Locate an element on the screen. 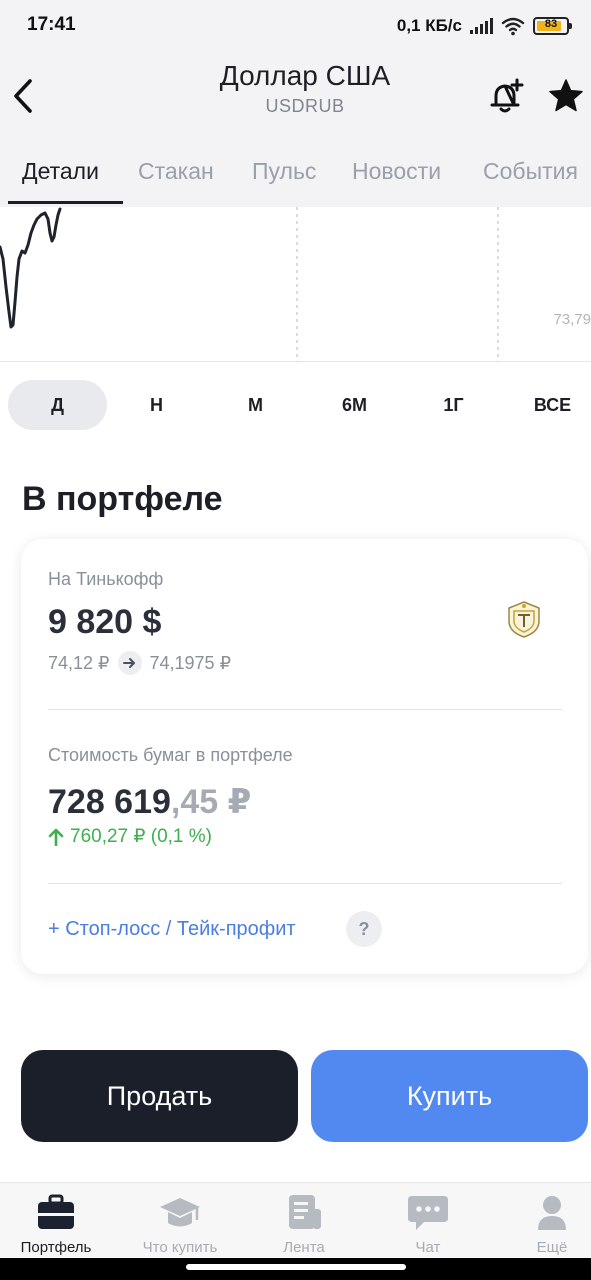 Image resolution: width=591 pixels, height=1280 pixels. feed-icon is located at coordinates (305, 1212).